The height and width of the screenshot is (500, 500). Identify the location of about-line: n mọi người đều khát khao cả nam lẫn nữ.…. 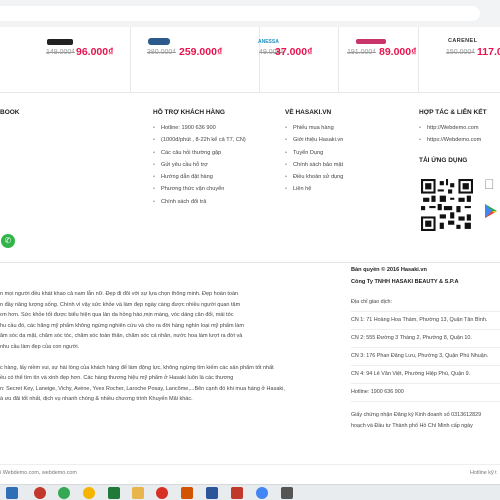
(119, 294).